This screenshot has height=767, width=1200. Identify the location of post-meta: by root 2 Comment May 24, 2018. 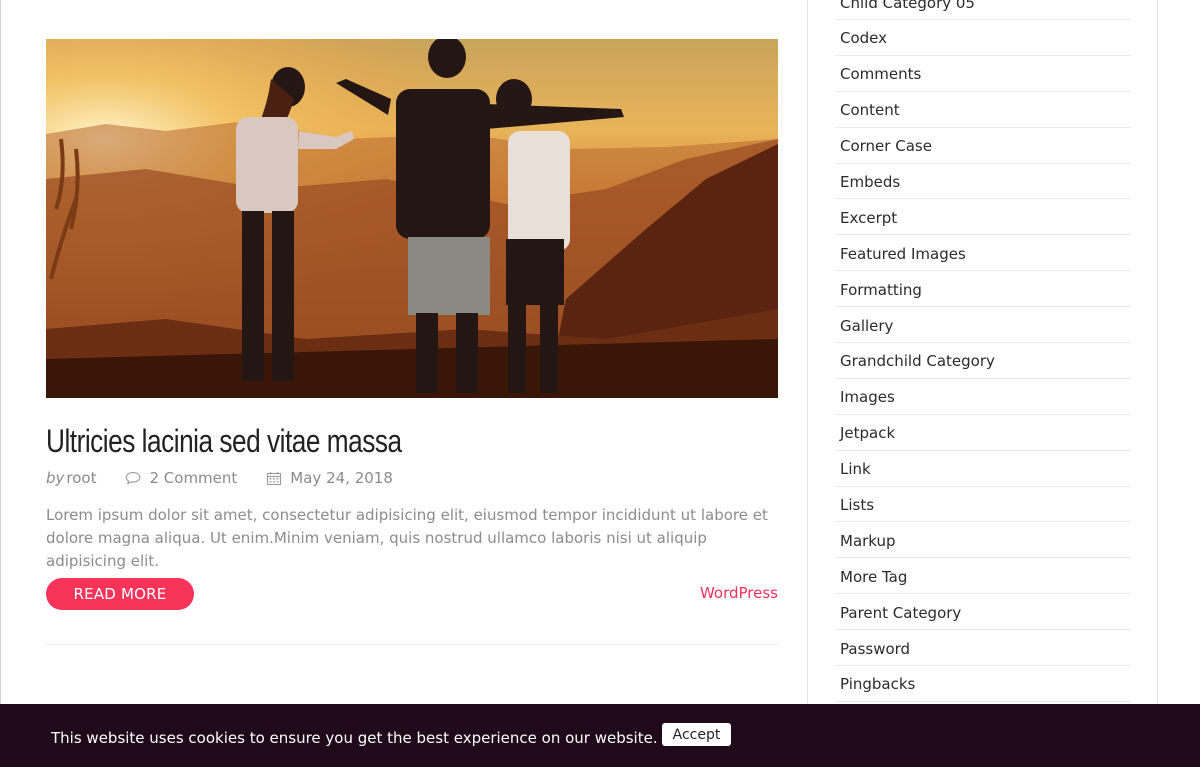
(219, 478).